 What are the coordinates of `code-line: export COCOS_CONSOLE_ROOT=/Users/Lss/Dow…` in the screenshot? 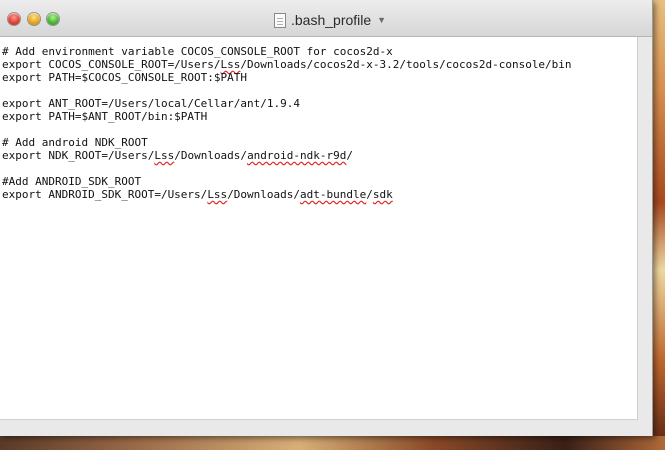 It's located at (287, 64).